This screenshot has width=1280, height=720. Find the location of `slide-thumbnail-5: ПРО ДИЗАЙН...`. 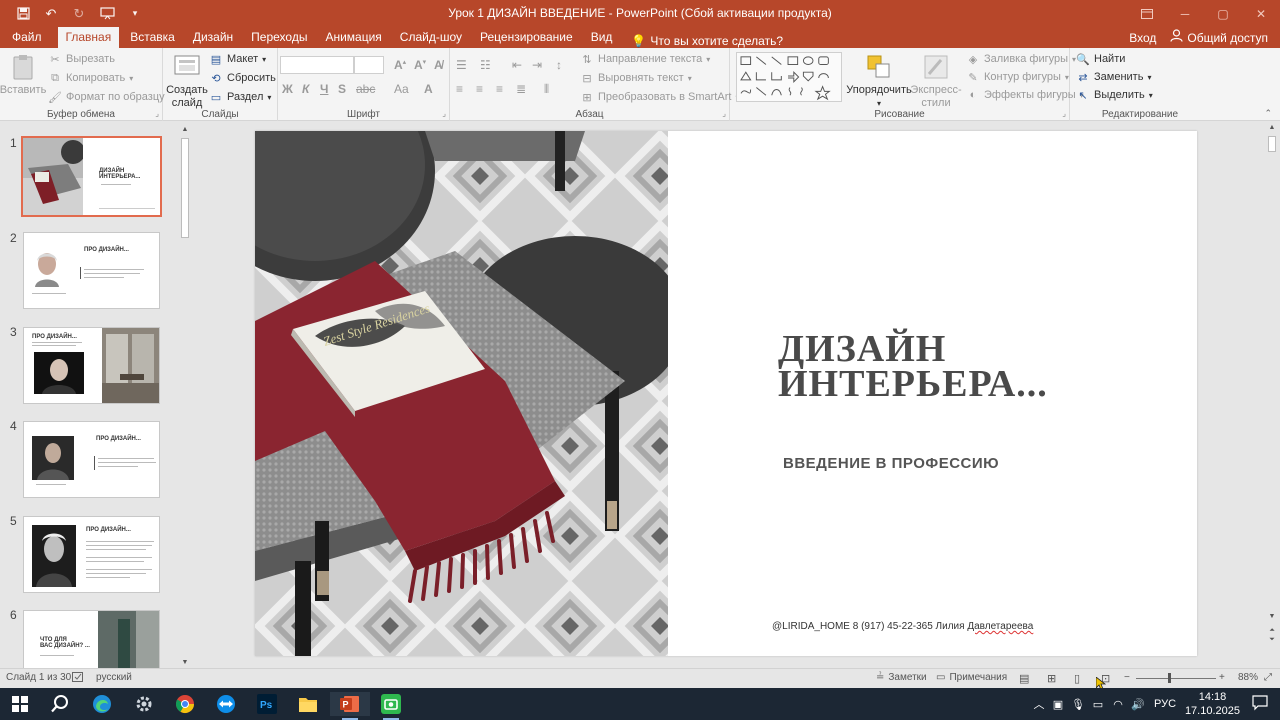

slide-thumbnail-5: ПРО ДИЗАЙН... is located at coordinates (91, 554).